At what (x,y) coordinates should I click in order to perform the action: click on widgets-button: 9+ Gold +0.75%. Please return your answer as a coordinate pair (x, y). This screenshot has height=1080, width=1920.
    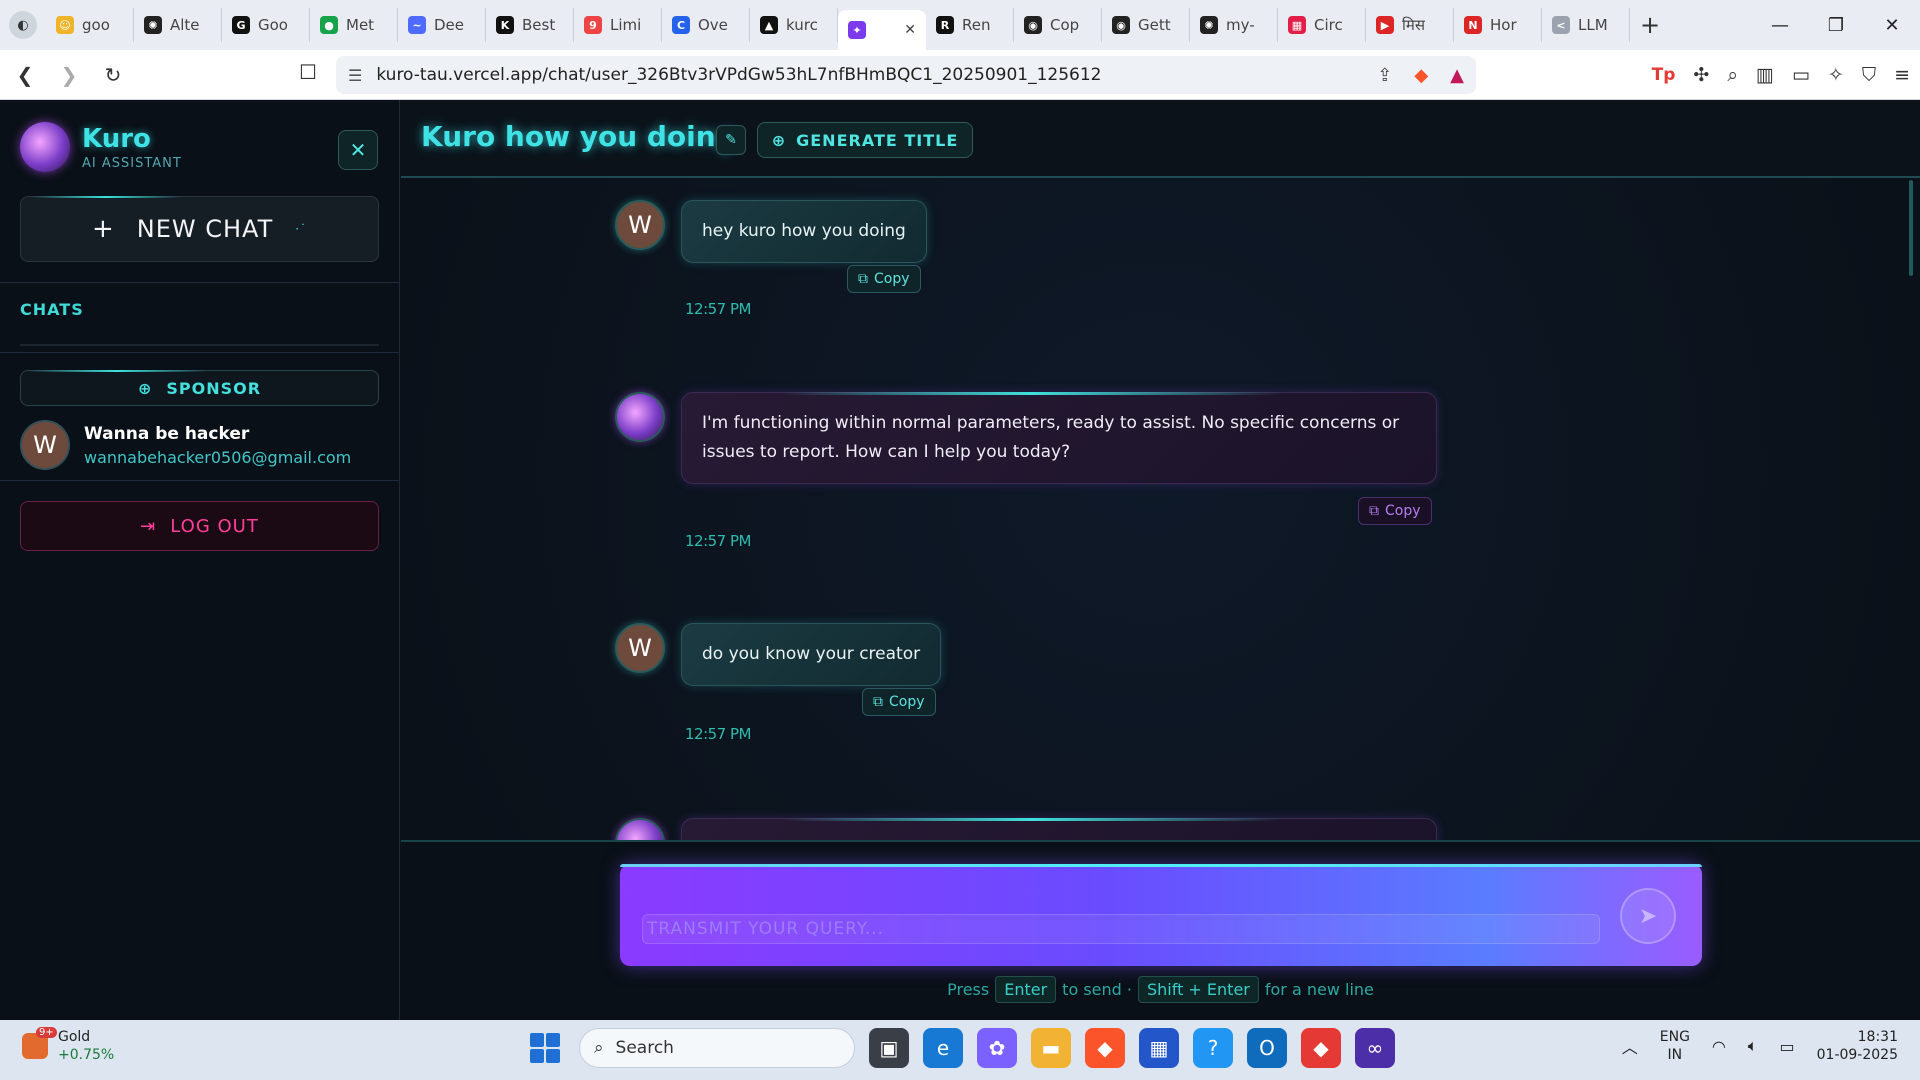
    Looking at the image, I should click on (68, 1045).